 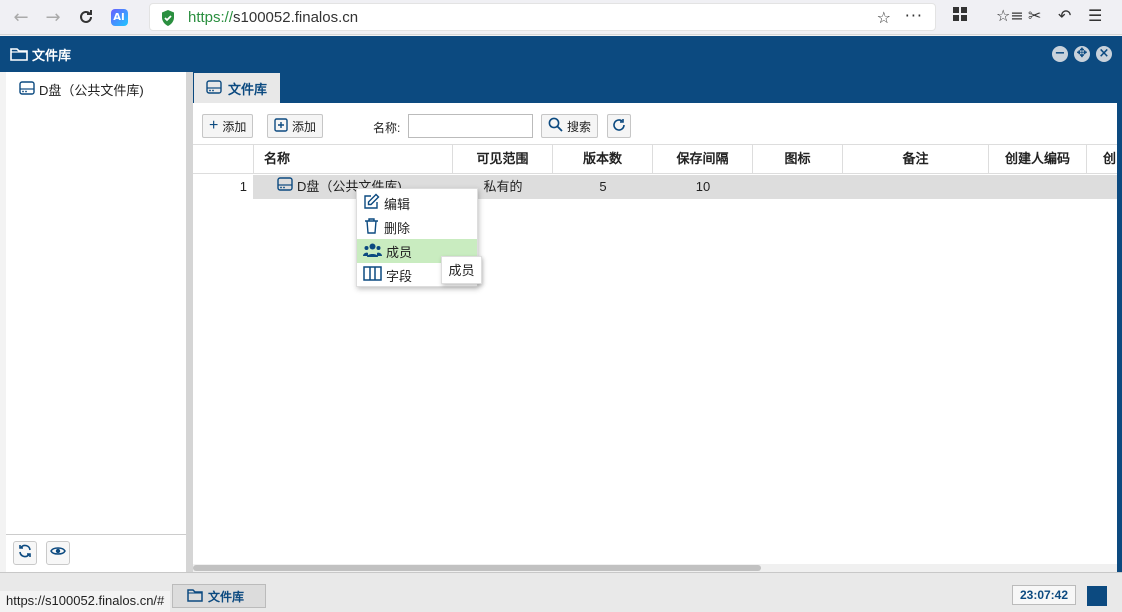 I want to click on ai-icon: AI, so click(x=119, y=17).